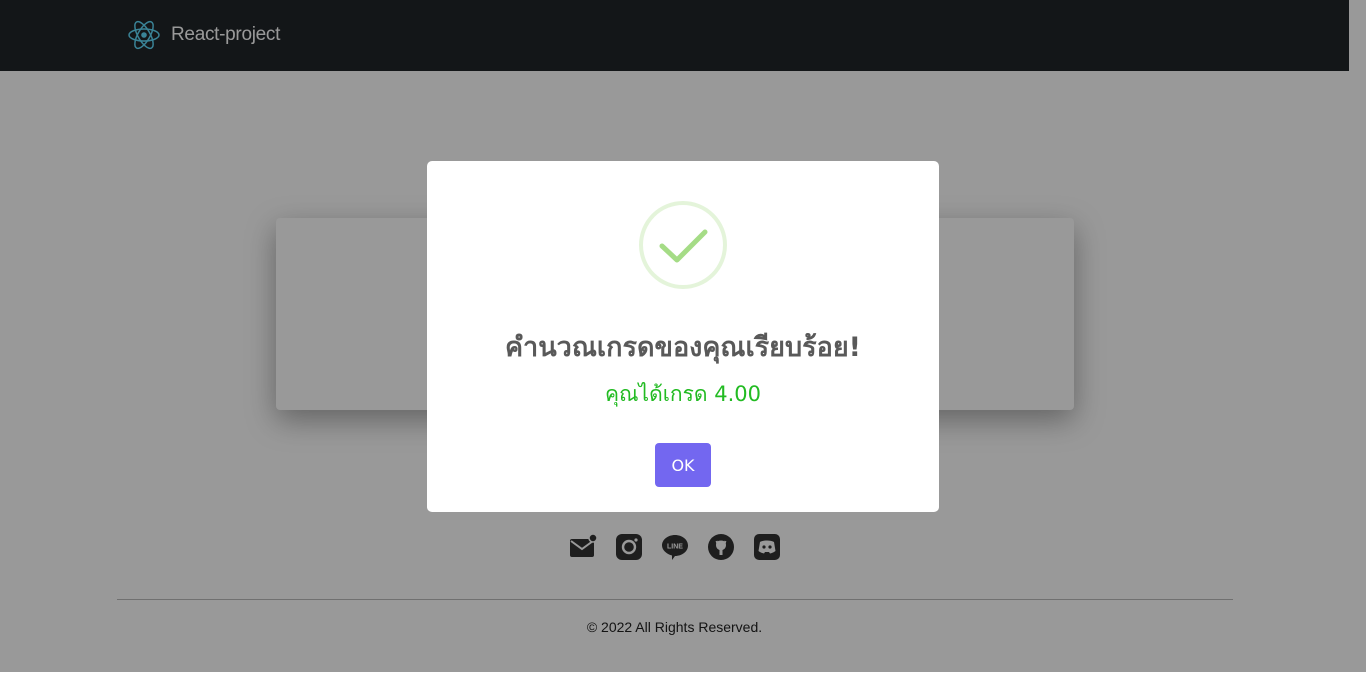 The image size is (1366, 697). What do you see at coordinates (682, 347) in the screenshot?
I see `modal-title: คำนวณเกรดของคุณเรียบร้อย!` at bounding box center [682, 347].